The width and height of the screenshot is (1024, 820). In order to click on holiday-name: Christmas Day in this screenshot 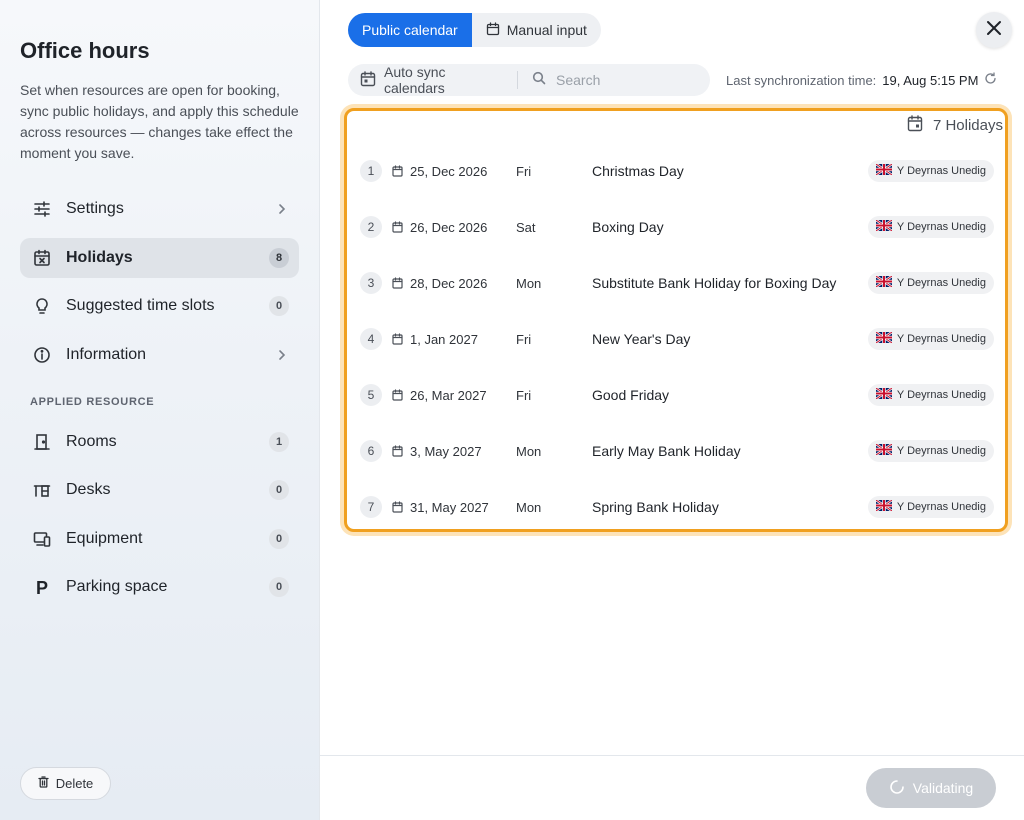, I will do `click(638, 171)`.